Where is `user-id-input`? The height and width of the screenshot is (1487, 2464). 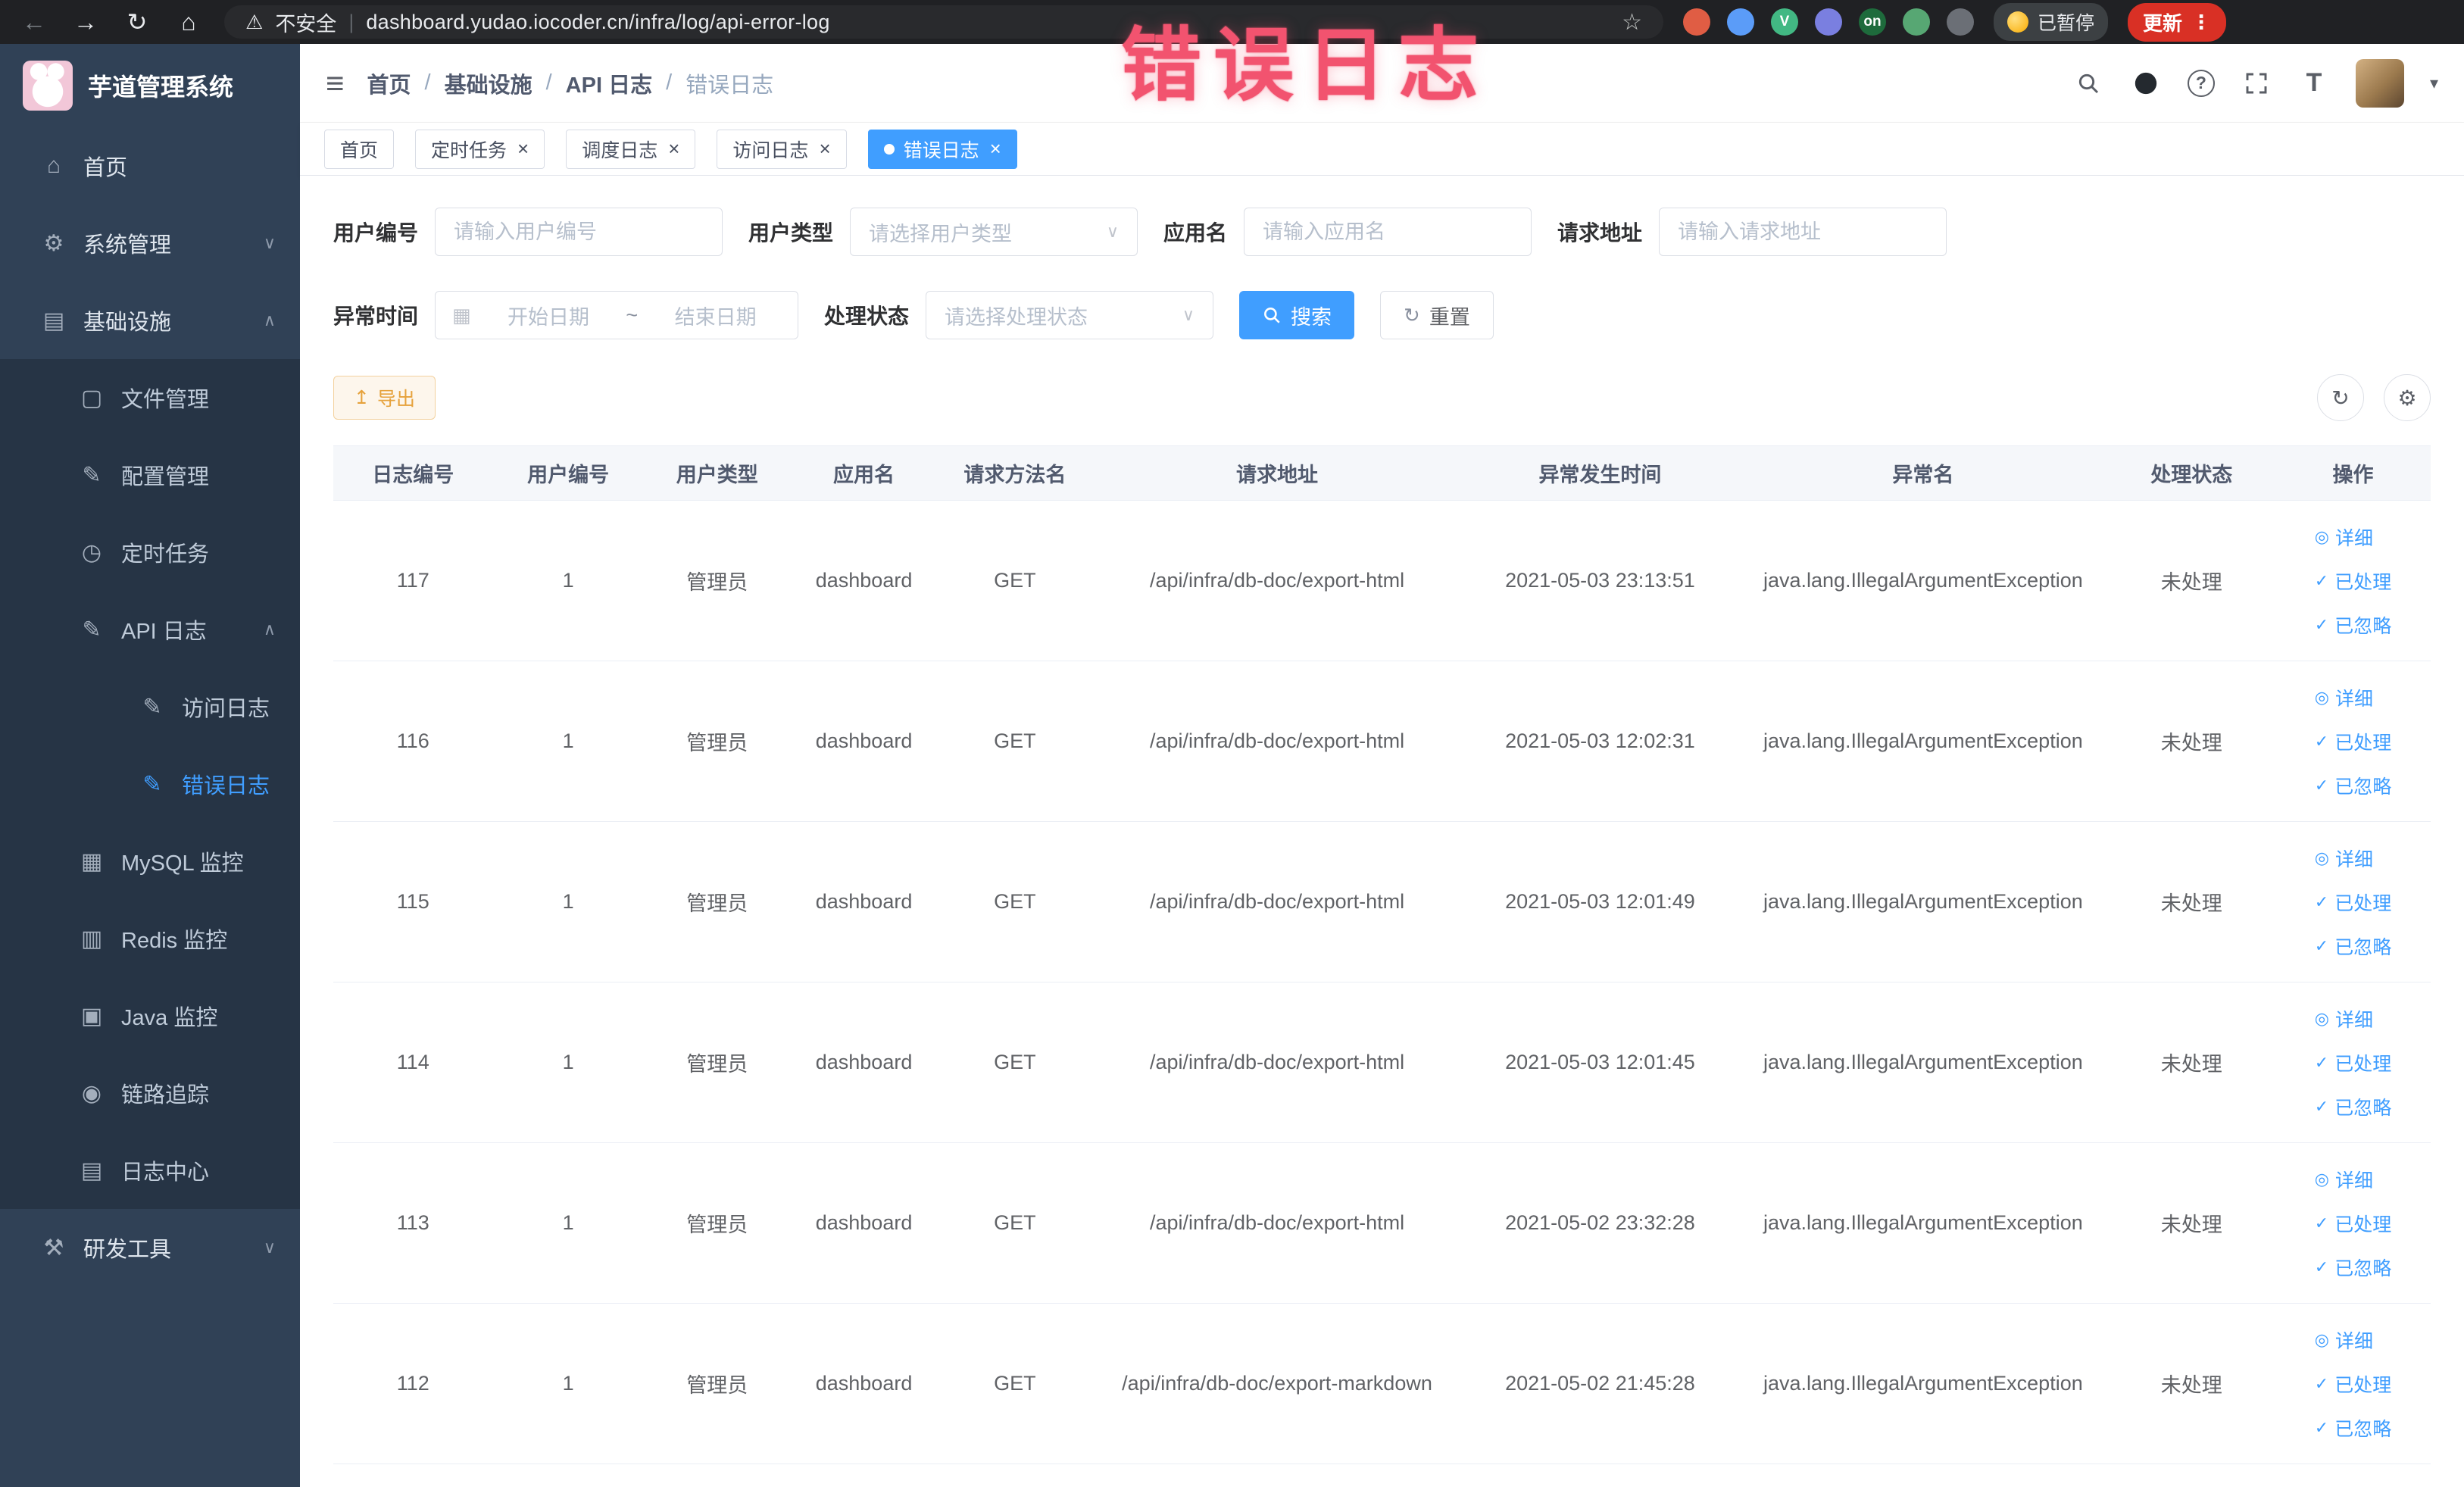 user-id-input is located at coordinates (579, 232).